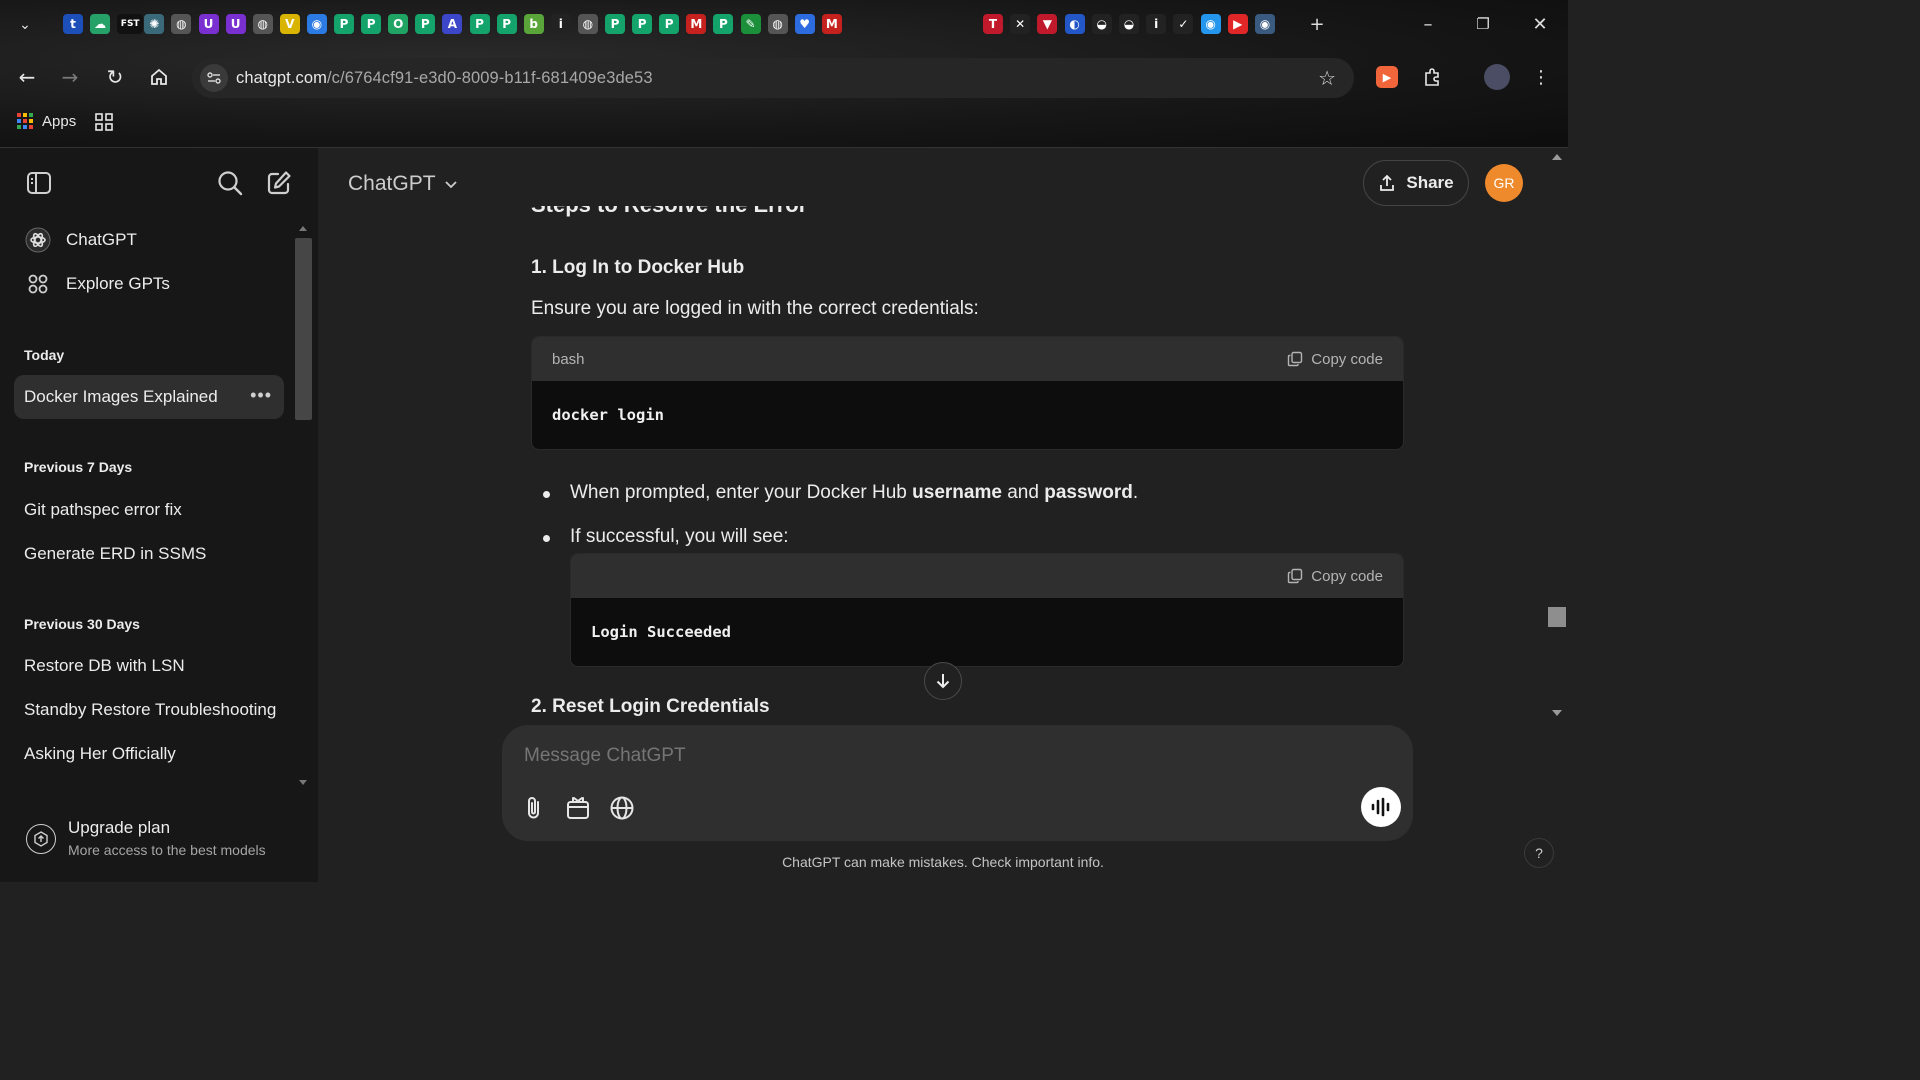 The height and width of the screenshot is (1080, 1920). Describe the element at coordinates (214, 78) in the screenshot. I see `site-info-icon` at that location.